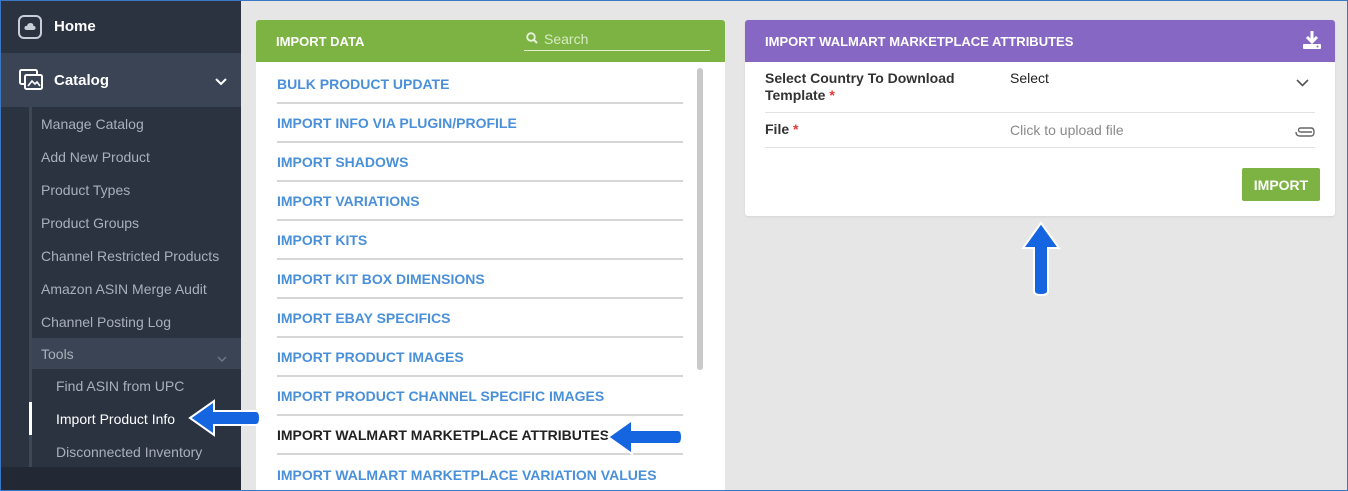 Image resolution: width=1348 pixels, height=491 pixels. What do you see at coordinates (320, 41) in the screenshot?
I see `panel-title: IMPORT DATA` at bounding box center [320, 41].